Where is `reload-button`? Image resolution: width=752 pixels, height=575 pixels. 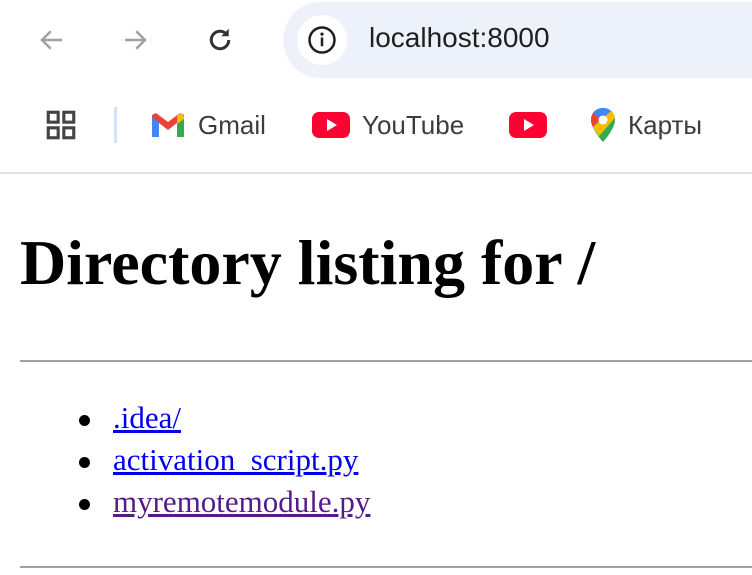 reload-button is located at coordinates (220, 40).